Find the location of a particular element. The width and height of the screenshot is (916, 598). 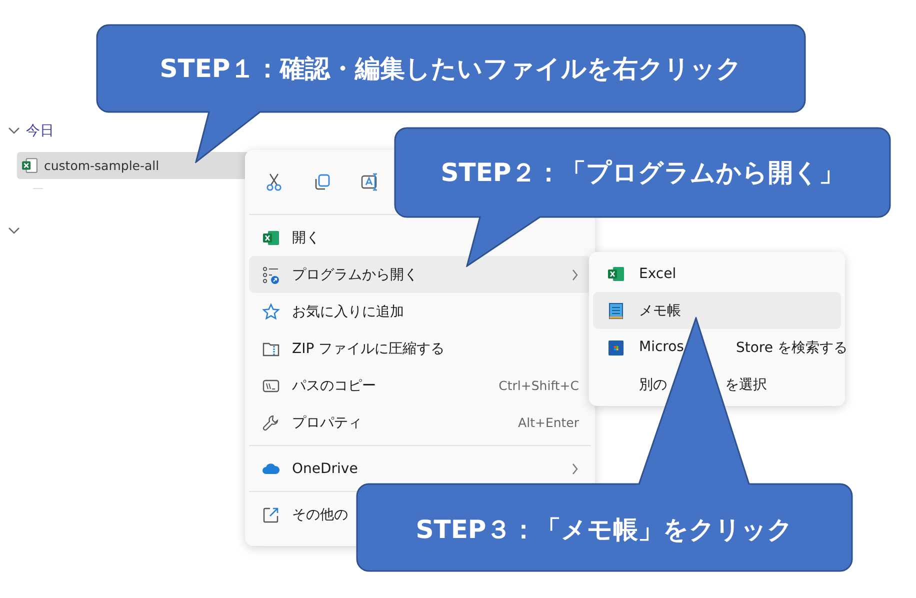

app-list-icon is located at coordinates (271, 275).